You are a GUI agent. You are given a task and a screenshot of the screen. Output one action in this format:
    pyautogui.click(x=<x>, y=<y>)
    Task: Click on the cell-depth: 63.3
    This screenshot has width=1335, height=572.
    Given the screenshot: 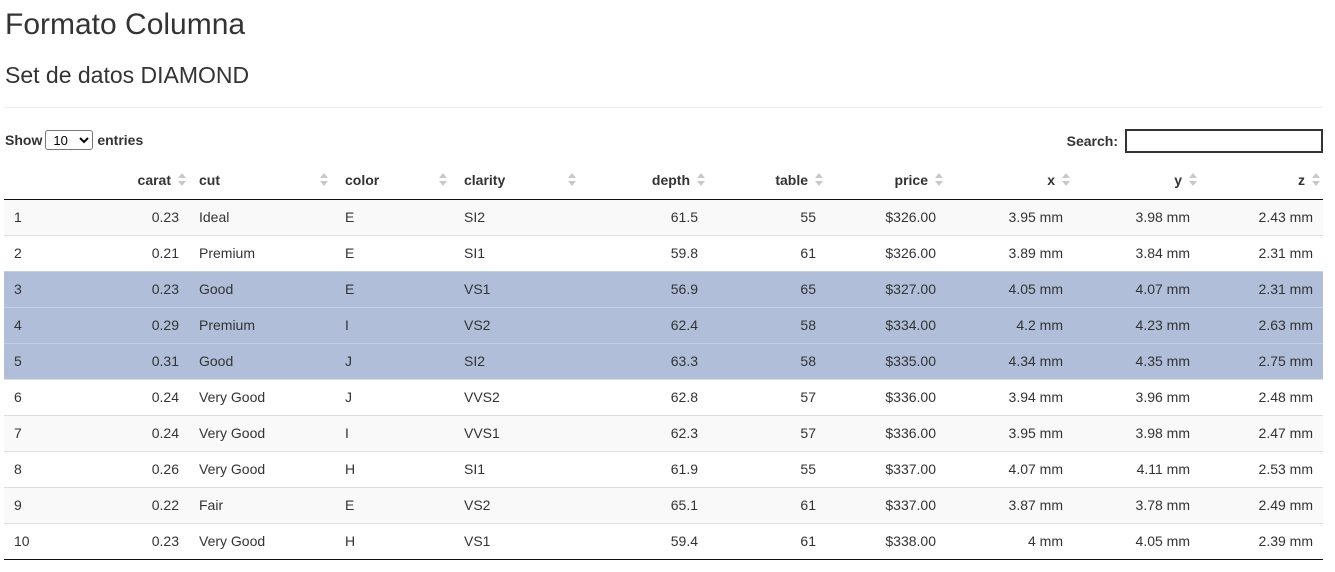 What is the action you would take?
    pyautogui.click(x=645, y=360)
    